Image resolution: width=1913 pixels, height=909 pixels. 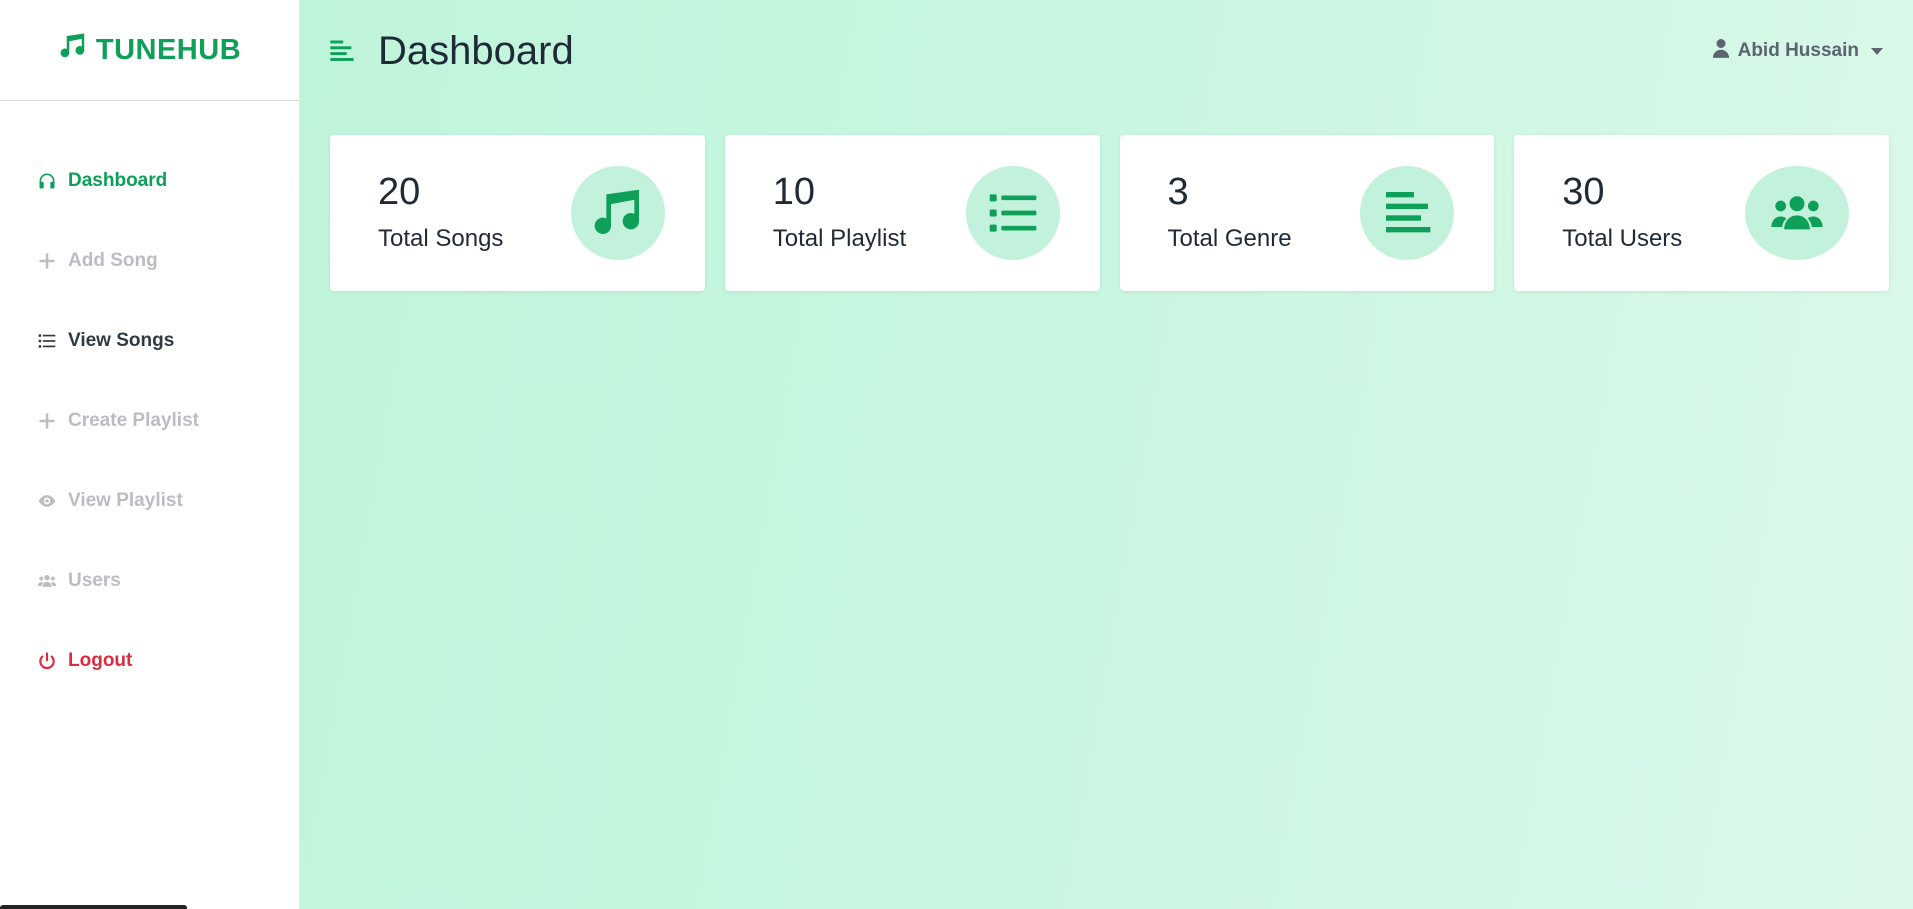 I want to click on sidebar-item-view-playlist: View Playlist, so click(x=149, y=501).